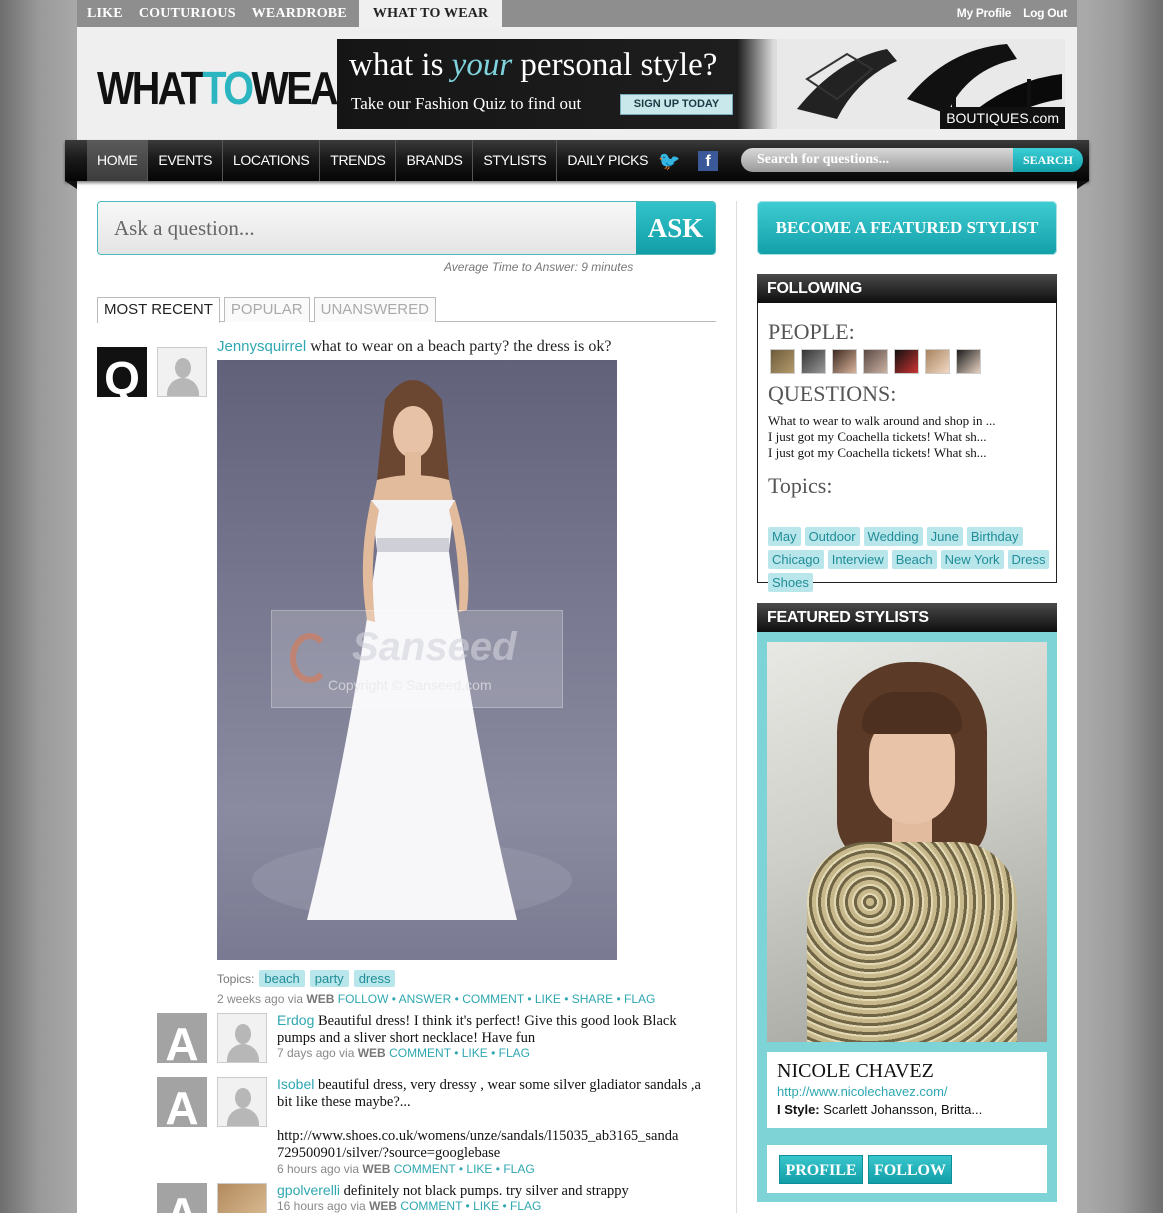  Describe the element at coordinates (71, 185) in the screenshot. I see `nav-ribbon-fold-left` at that location.